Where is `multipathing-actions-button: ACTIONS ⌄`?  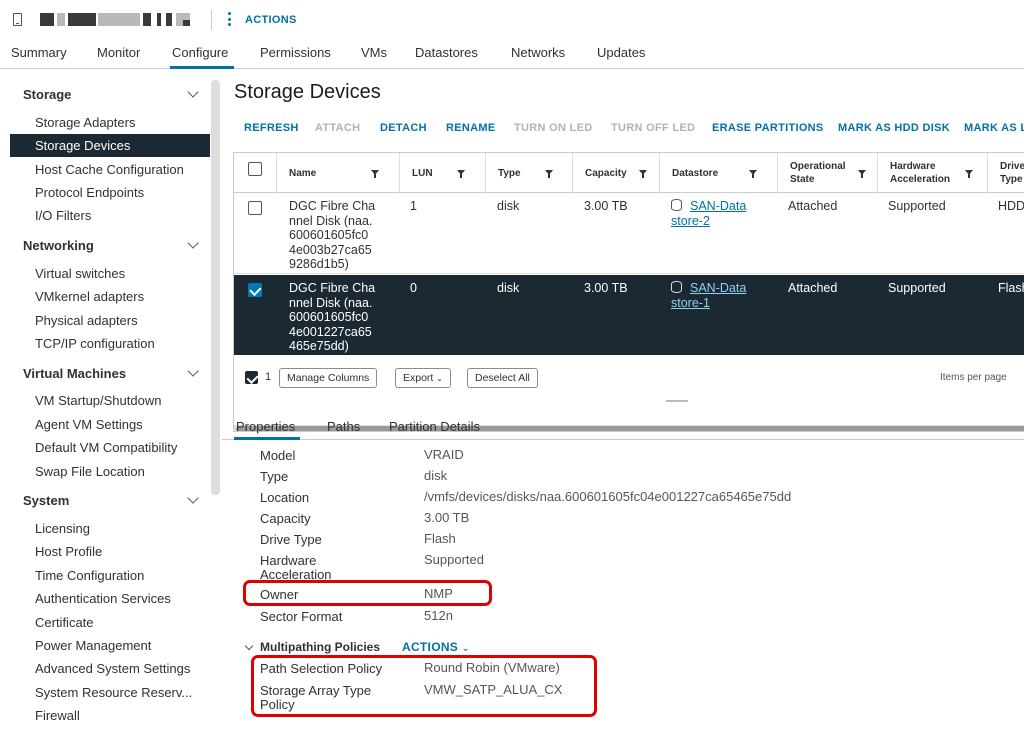 multipathing-actions-button: ACTIONS ⌄ is located at coordinates (436, 647).